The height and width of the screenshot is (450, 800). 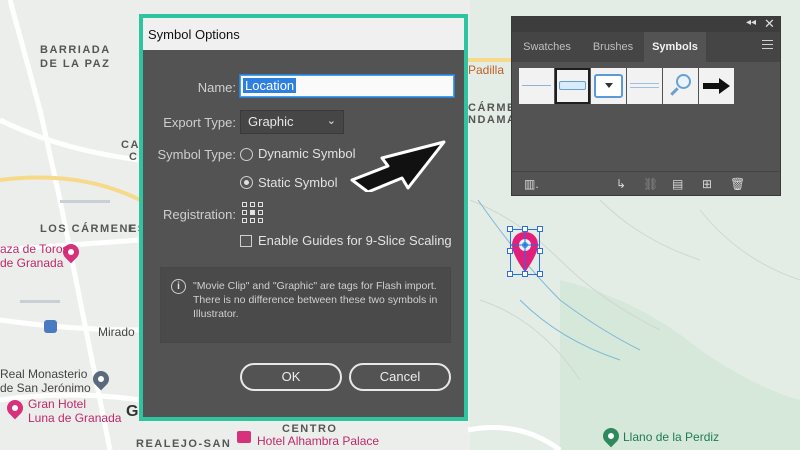 I want to click on panel-tabs: Swatches Brushes Symbols, so click(x=646, y=47).